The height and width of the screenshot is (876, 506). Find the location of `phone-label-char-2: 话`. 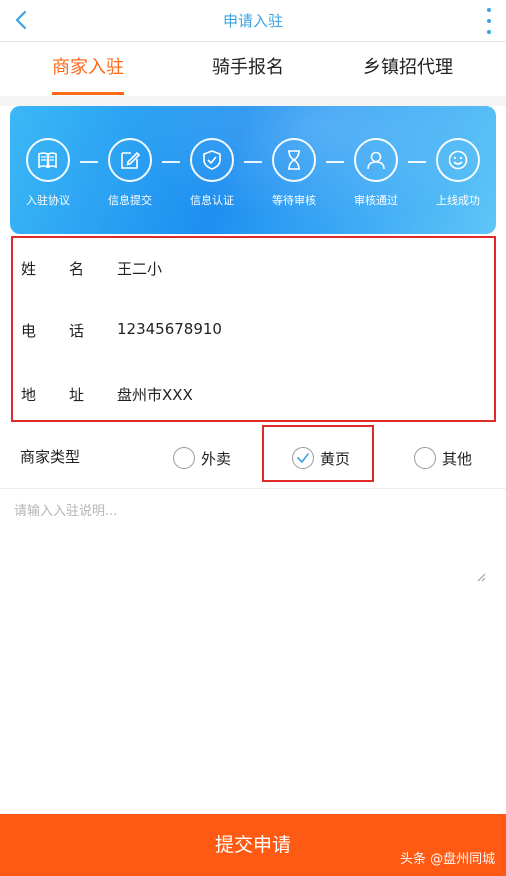

phone-label-char-2: 话 is located at coordinates (77, 331).